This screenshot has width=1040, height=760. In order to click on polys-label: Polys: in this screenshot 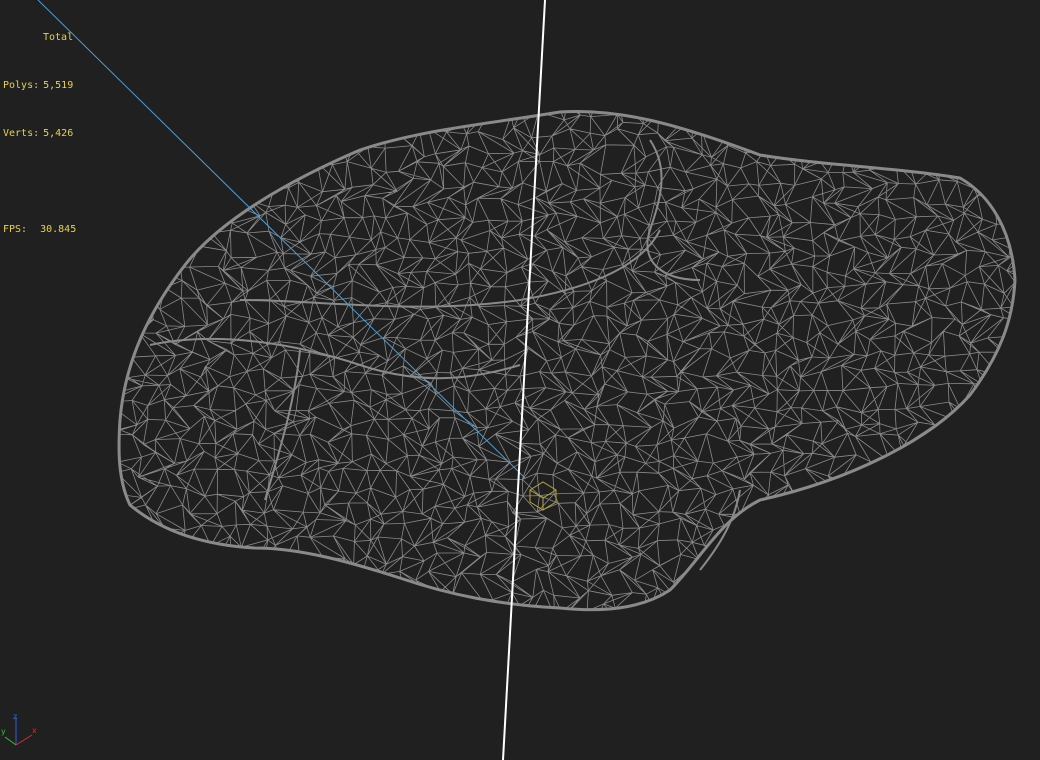, I will do `click(21, 85)`.